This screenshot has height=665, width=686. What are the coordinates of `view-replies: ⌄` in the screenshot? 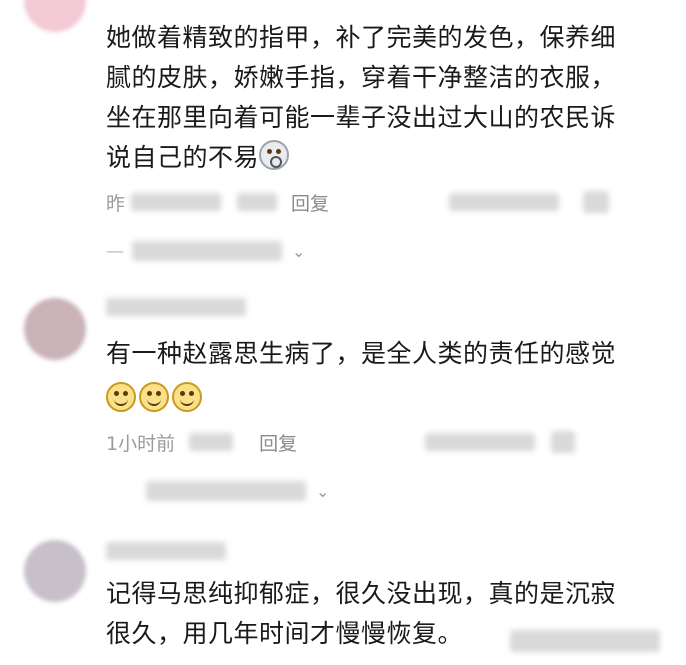 It's located at (217, 491).